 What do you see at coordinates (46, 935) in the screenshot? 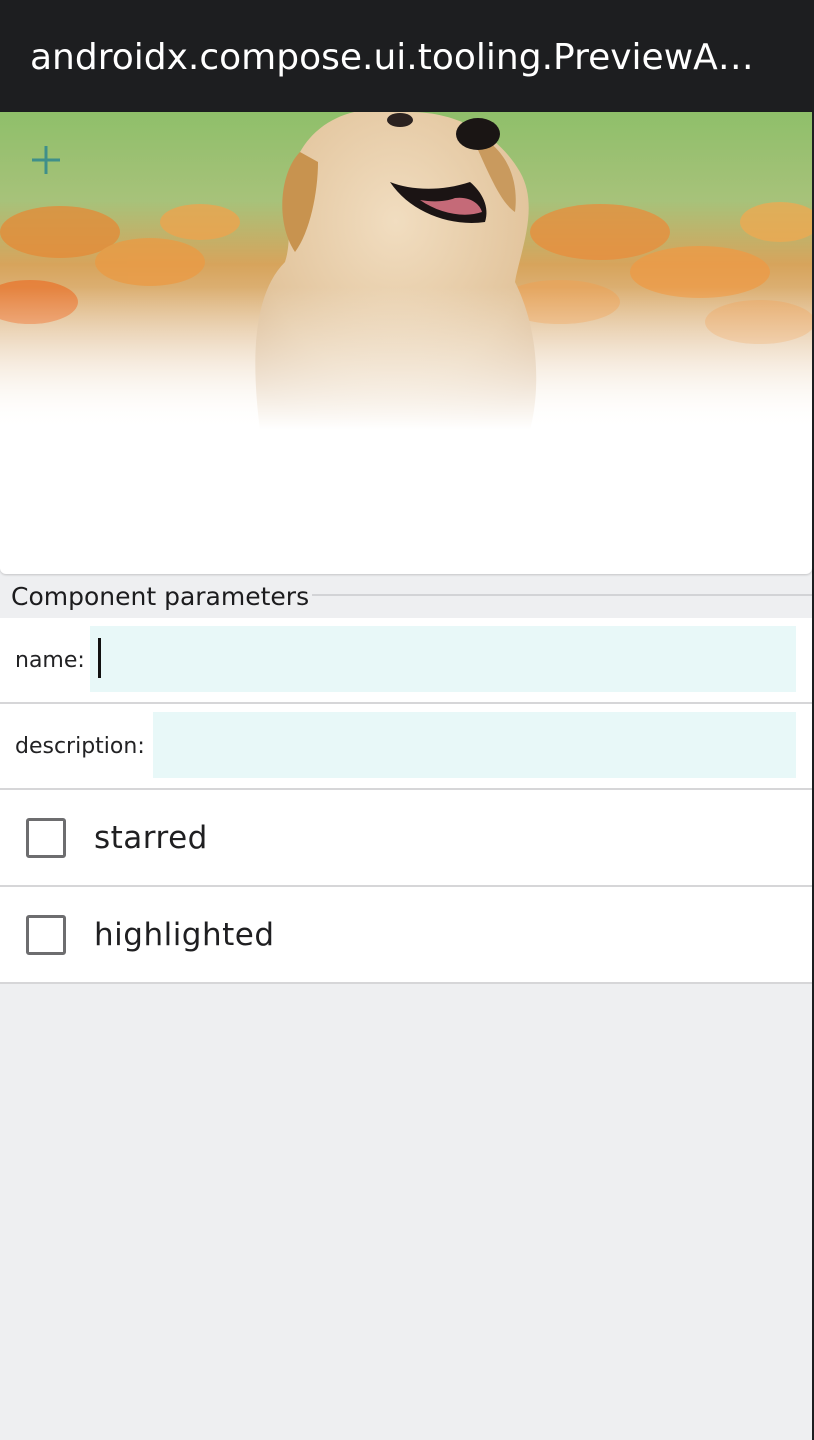
I see `highlighted-checkbox` at bounding box center [46, 935].